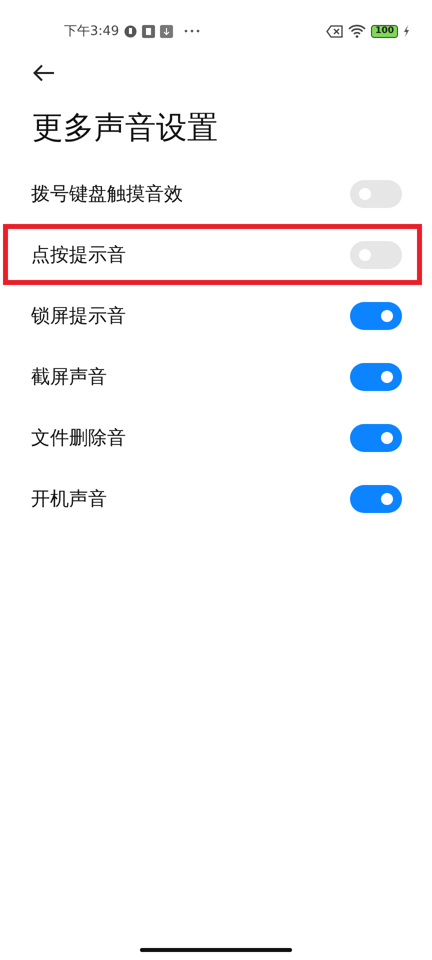 The image size is (432, 960). Describe the element at coordinates (384, 31) in the screenshot. I see `battery-indicator: 100` at that location.